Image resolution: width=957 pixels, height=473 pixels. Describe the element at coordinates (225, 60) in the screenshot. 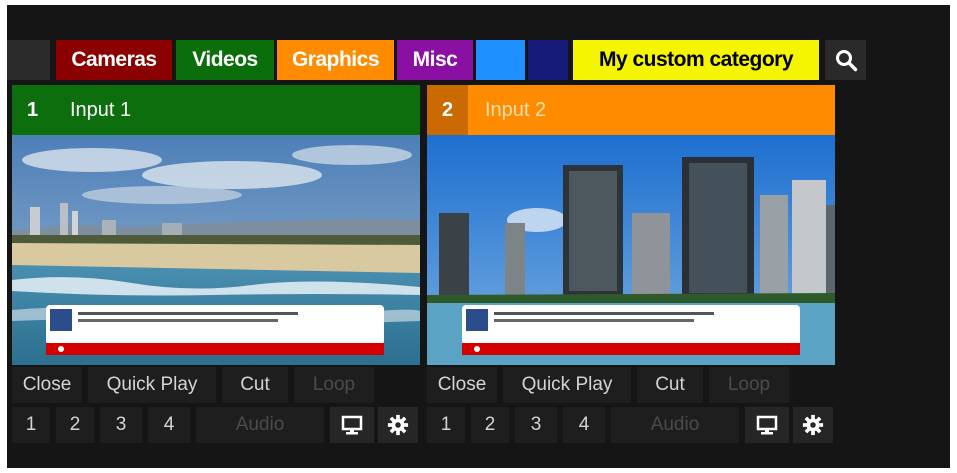

I see `tab-videos: Videos` at that location.